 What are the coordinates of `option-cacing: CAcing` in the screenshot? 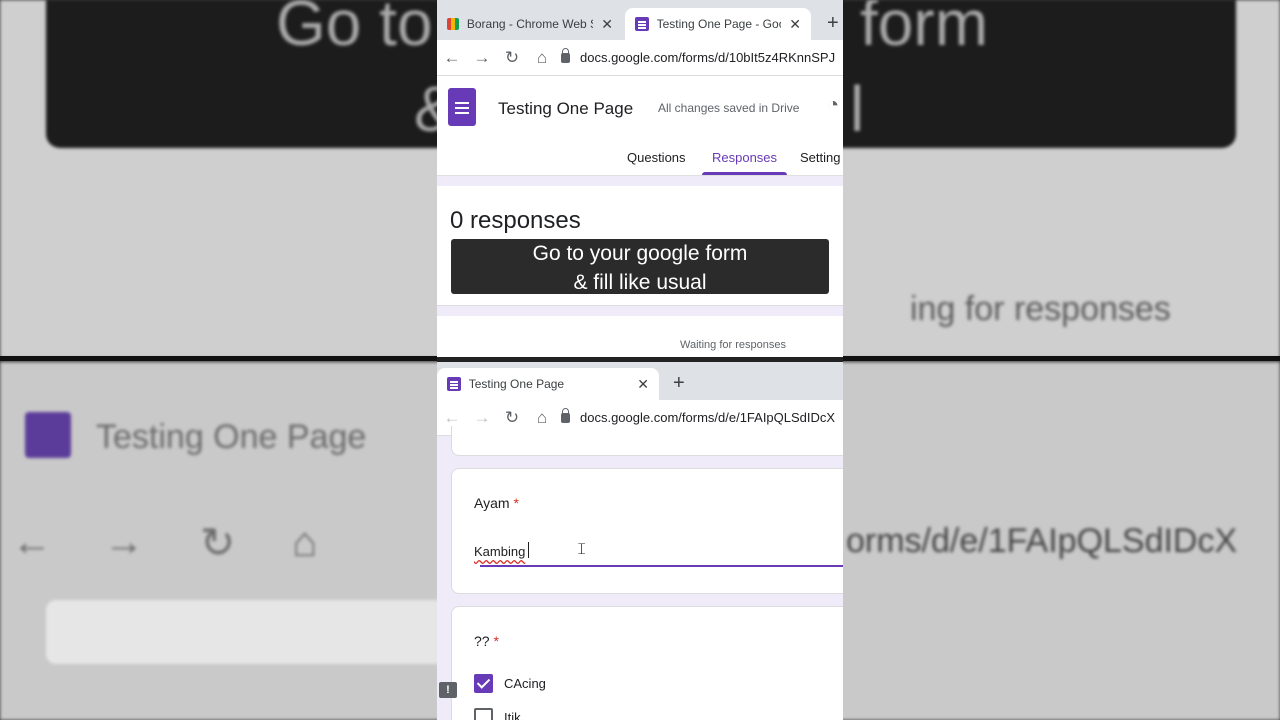 It's located at (510, 683).